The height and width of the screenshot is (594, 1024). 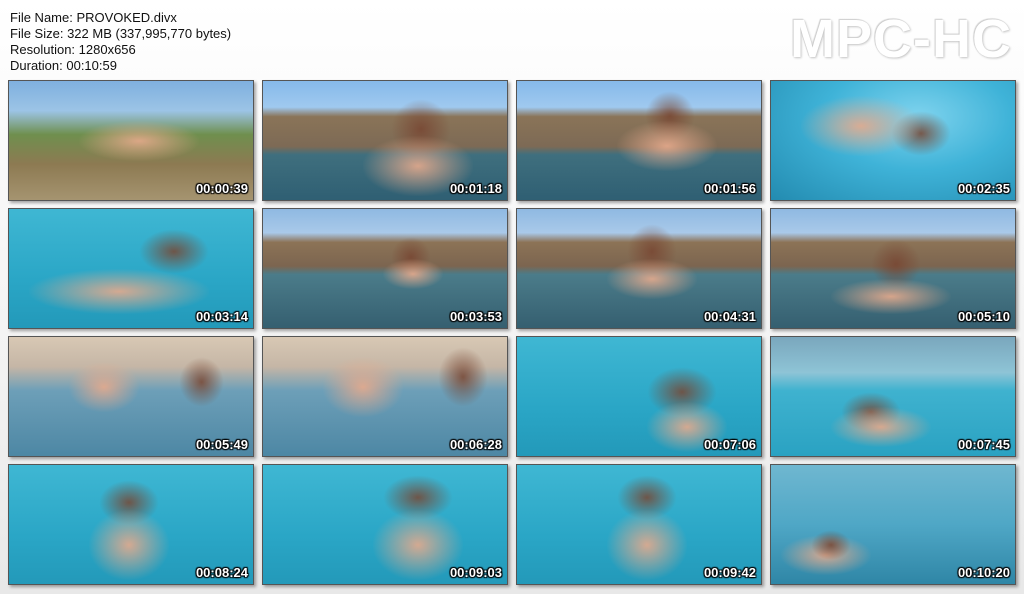 What do you see at coordinates (385, 140) in the screenshot?
I see `thumbnail: 00:01:18` at bounding box center [385, 140].